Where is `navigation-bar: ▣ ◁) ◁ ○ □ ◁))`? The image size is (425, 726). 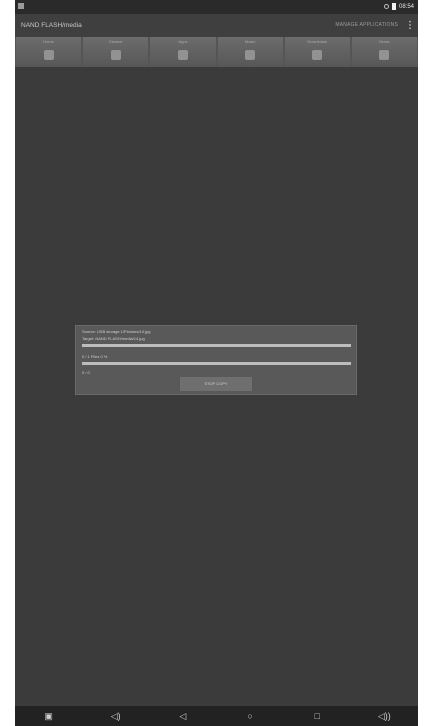 navigation-bar: ▣ ◁) ◁ ○ □ ◁)) is located at coordinates (216, 716).